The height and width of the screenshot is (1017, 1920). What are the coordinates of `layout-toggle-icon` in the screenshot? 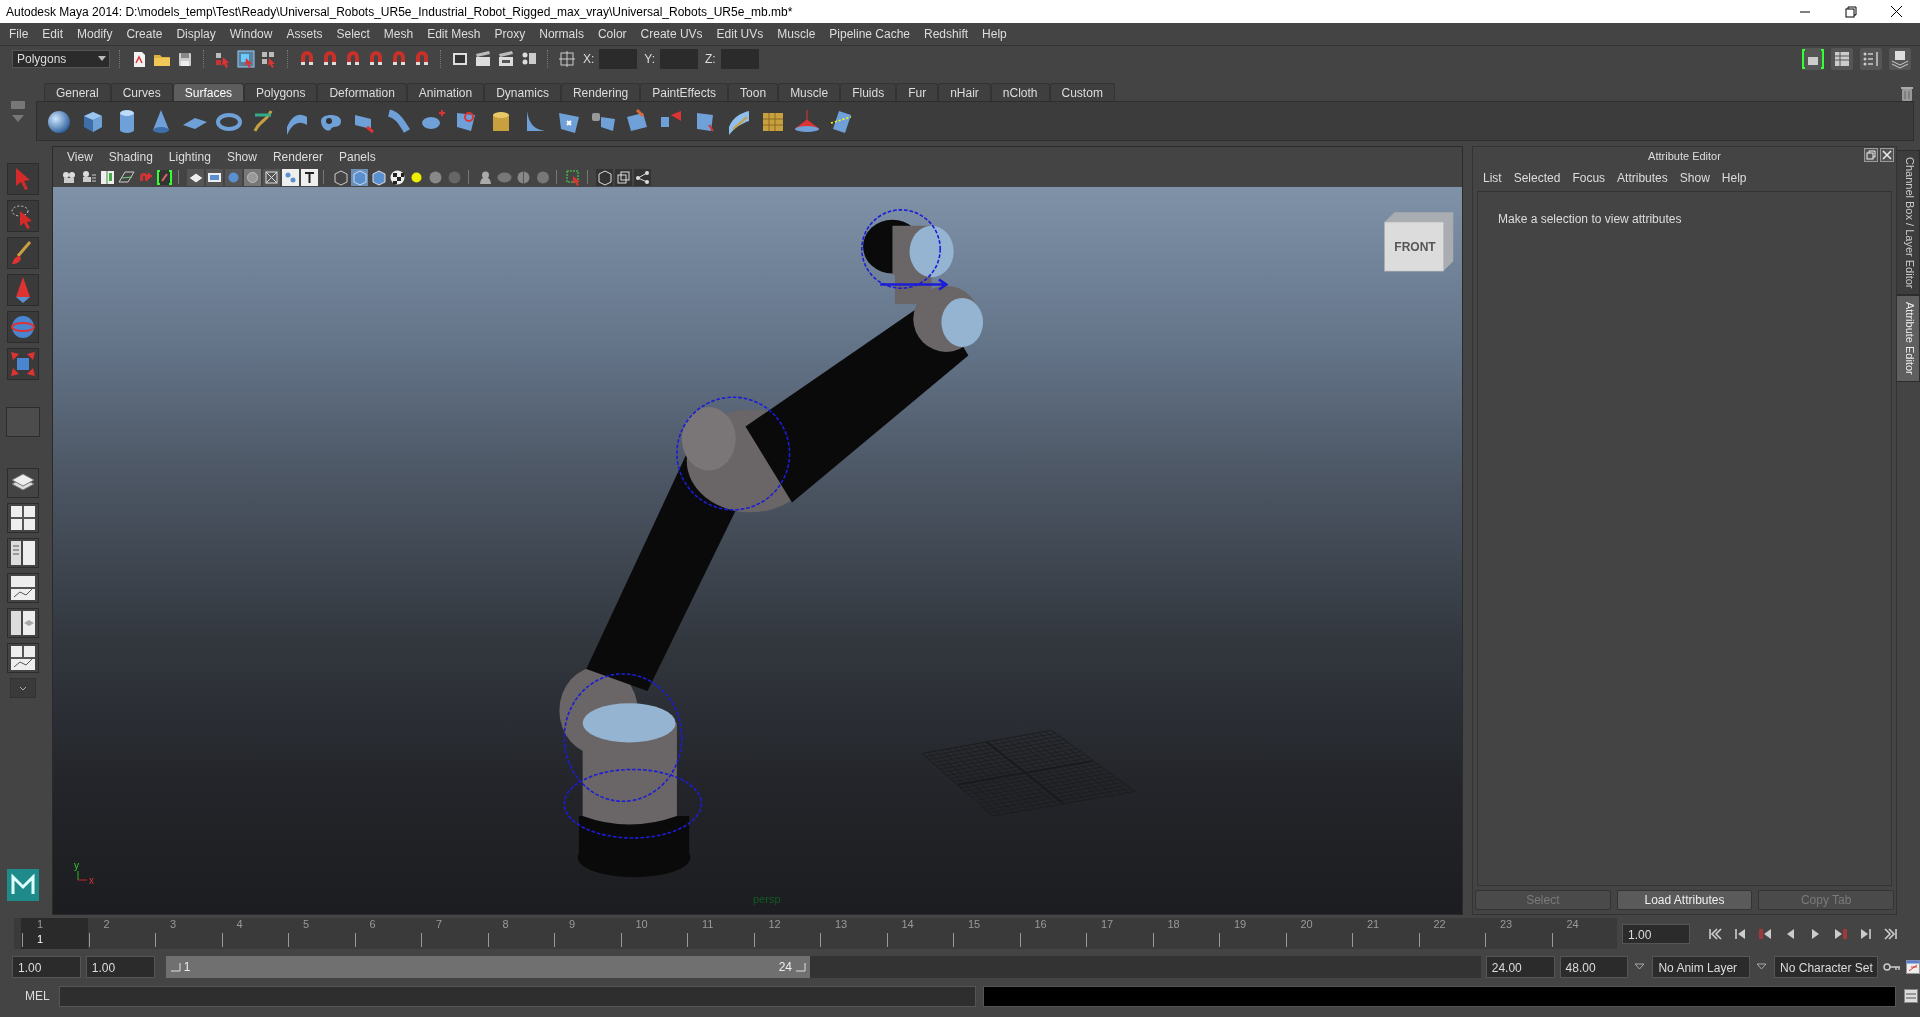 It's located at (1813, 58).